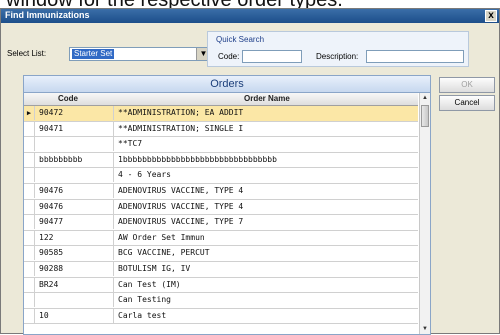 The image size is (500, 335). I want to click on close-icon: x, so click(491, 15).